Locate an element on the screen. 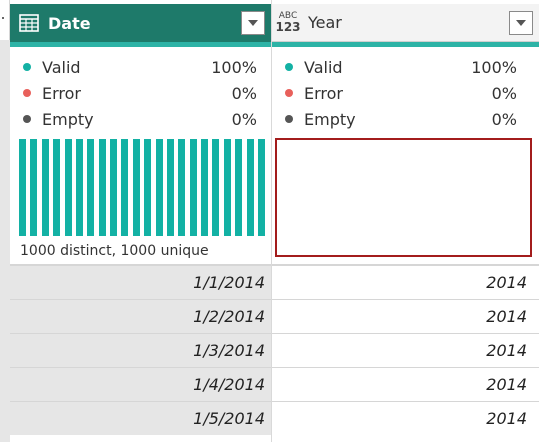  any-type-icon: ABC 123 is located at coordinates (288, 23).